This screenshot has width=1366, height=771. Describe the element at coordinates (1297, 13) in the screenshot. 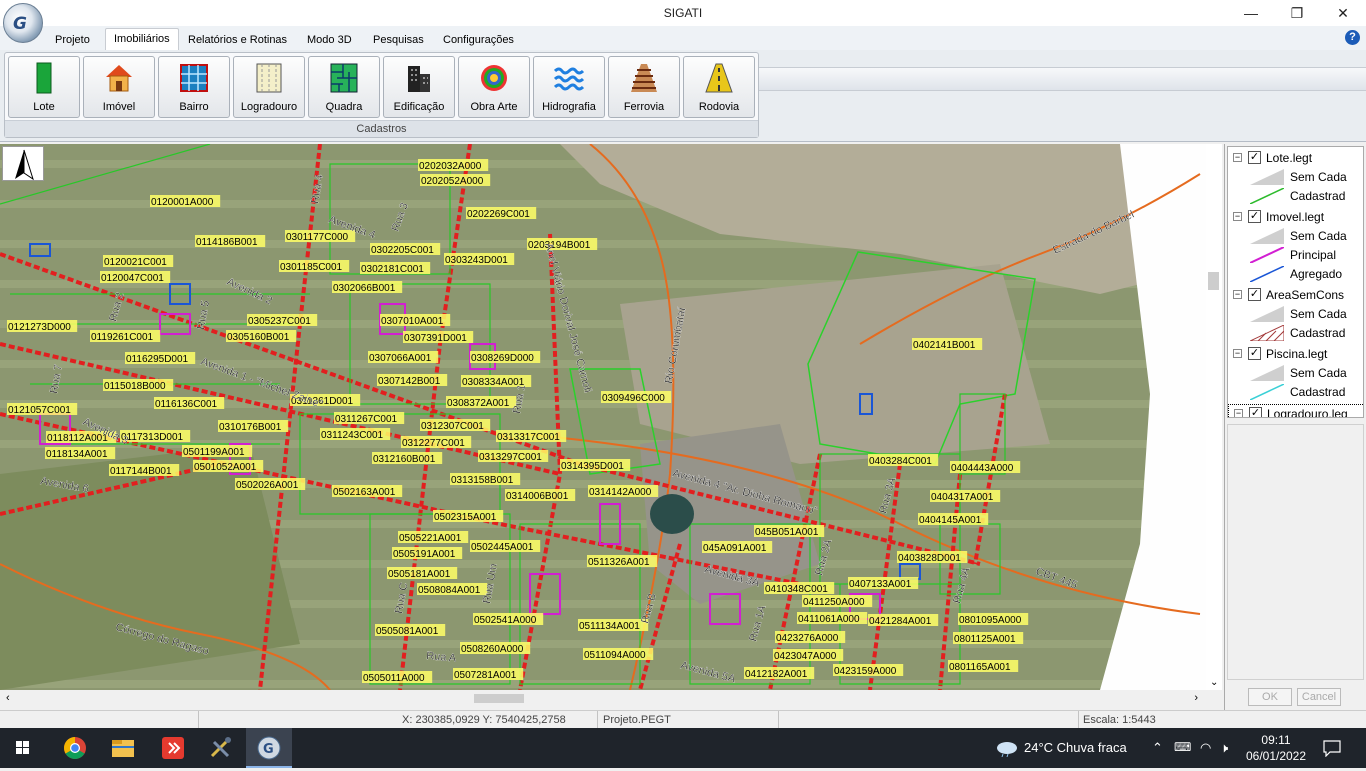

I see `maximize-button: ❐` at that location.